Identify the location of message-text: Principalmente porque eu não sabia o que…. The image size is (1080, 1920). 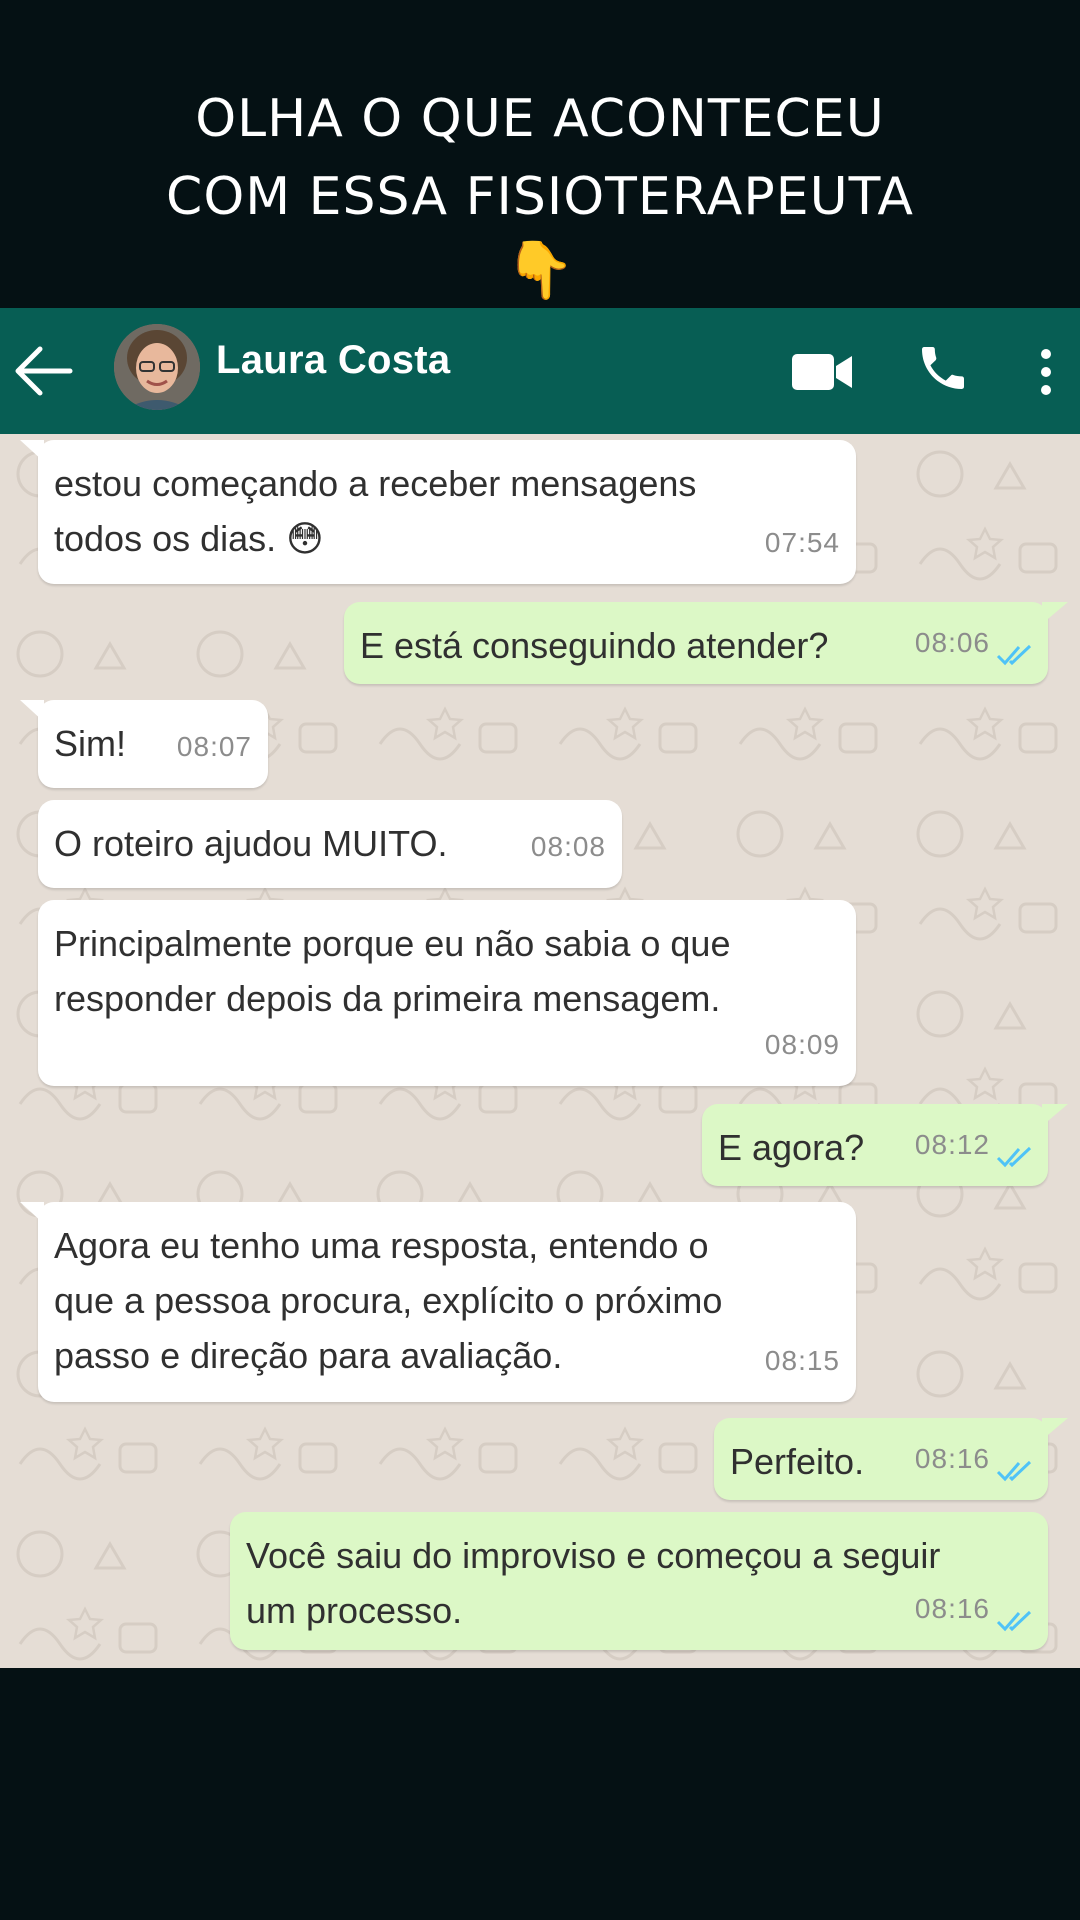
(392, 971).